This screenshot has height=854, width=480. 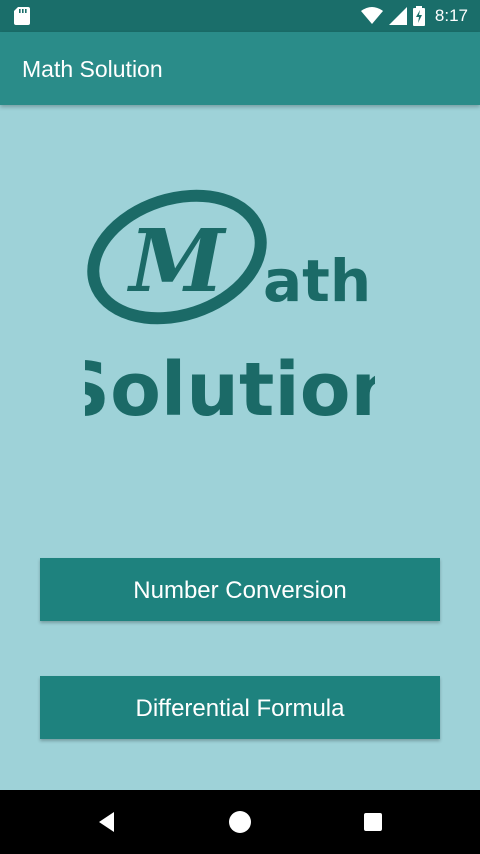 I want to click on wifi-icon, so click(x=371, y=15).